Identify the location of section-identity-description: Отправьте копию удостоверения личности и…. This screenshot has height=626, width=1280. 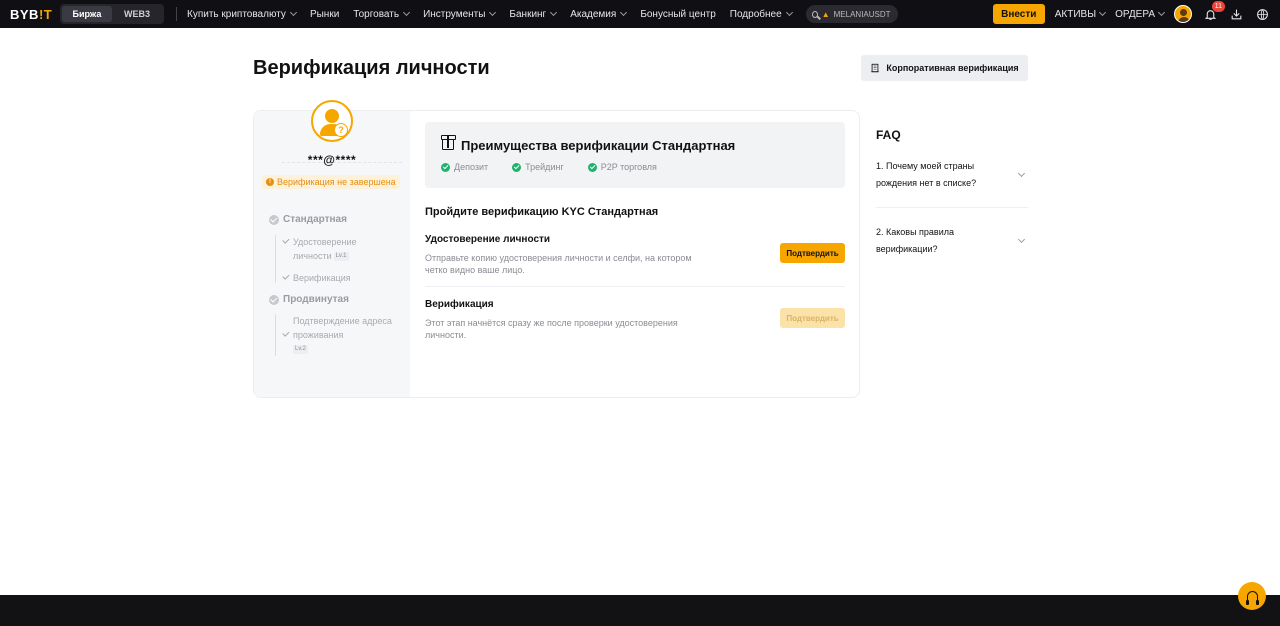
(558, 264).